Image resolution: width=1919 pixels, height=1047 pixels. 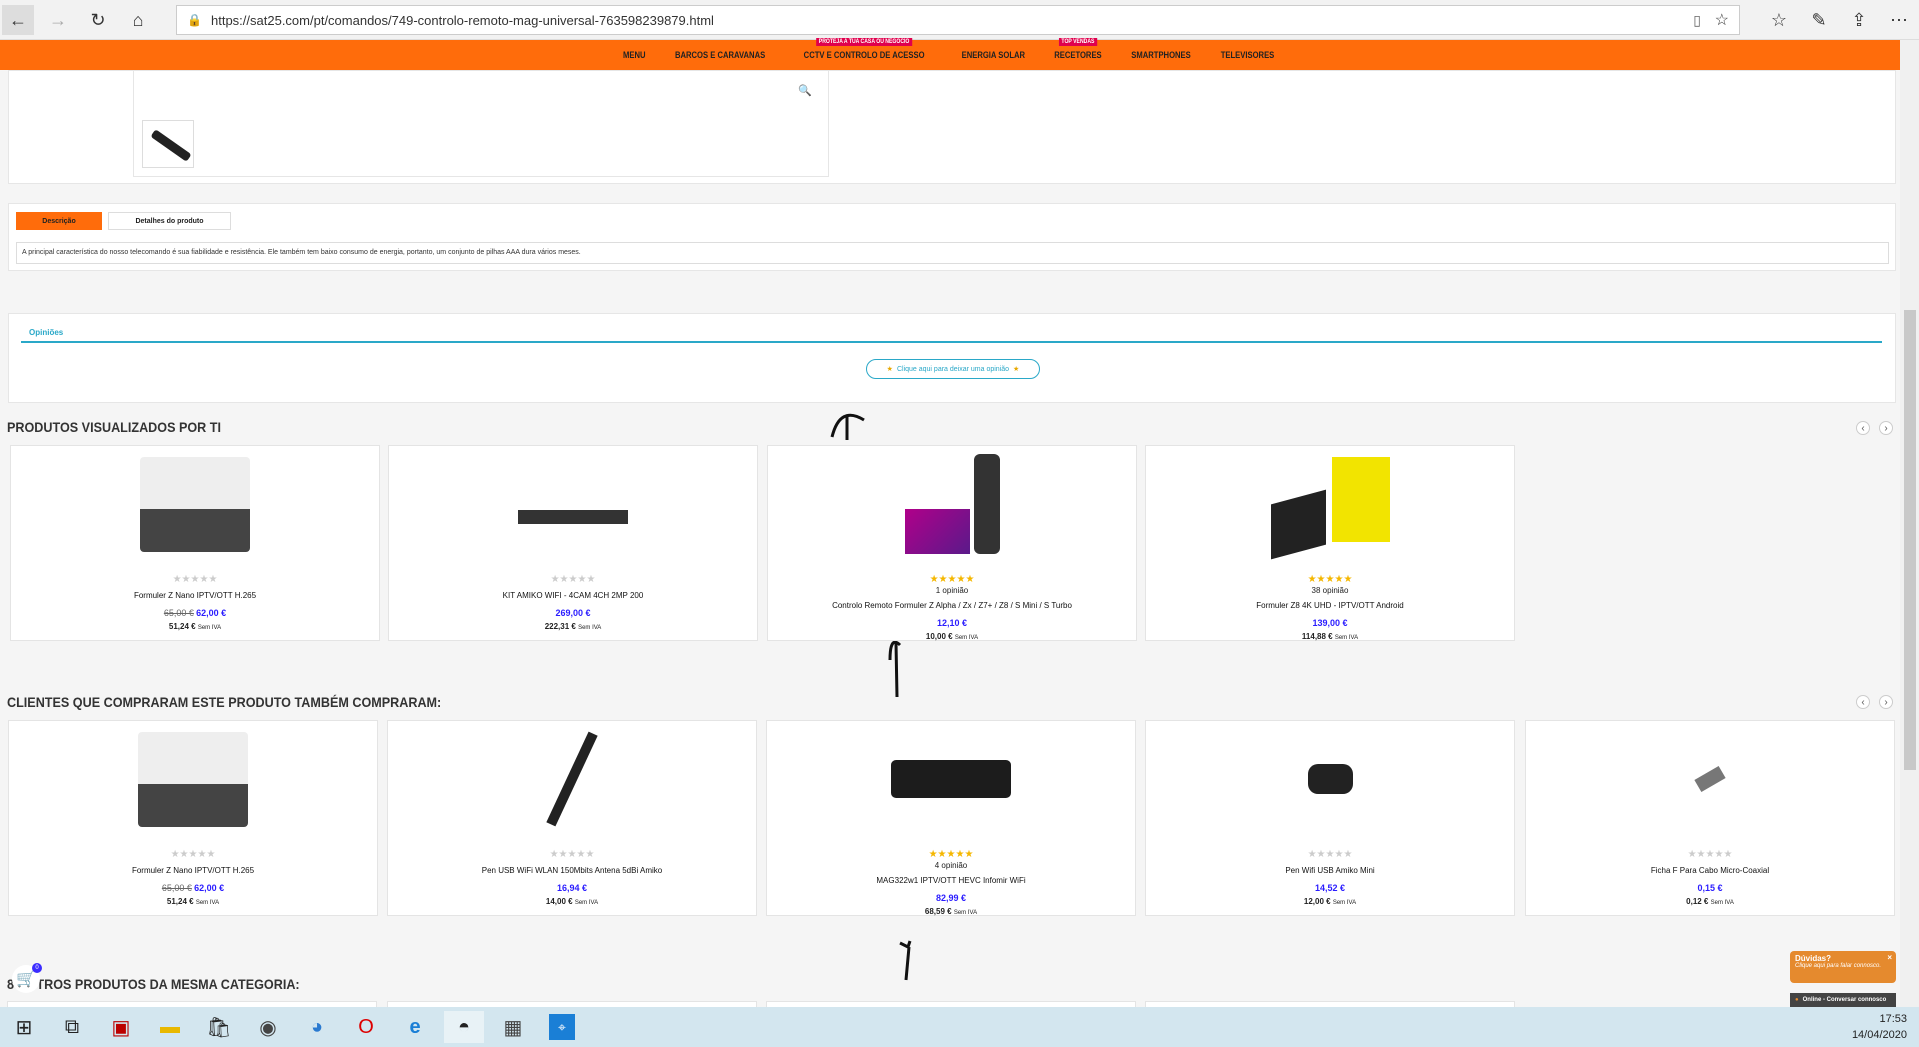 What do you see at coordinates (72, 1027) in the screenshot?
I see `task-view-icon: ⧉` at bounding box center [72, 1027].